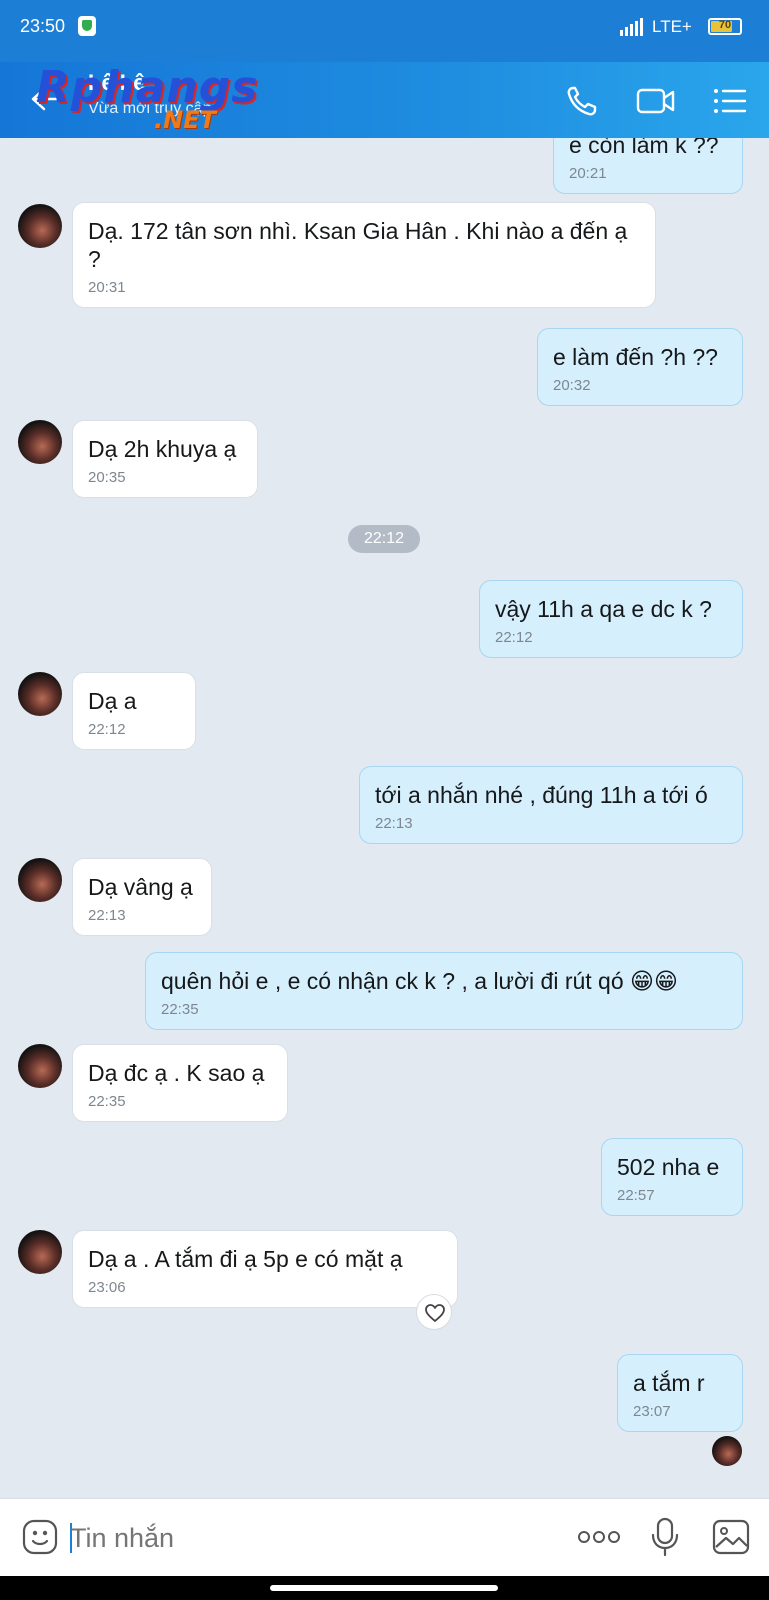 The height and width of the screenshot is (1600, 769). What do you see at coordinates (384, 100) in the screenshot?
I see `chat-header: Lê Lê Vừa mới truy cập Rphangs .NET` at bounding box center [384, 100].